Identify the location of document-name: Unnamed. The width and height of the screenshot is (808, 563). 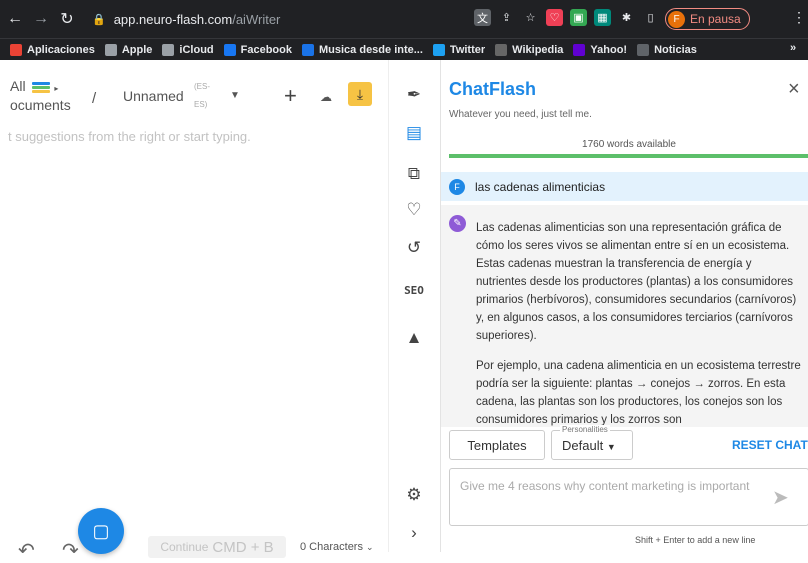
(153, 96).